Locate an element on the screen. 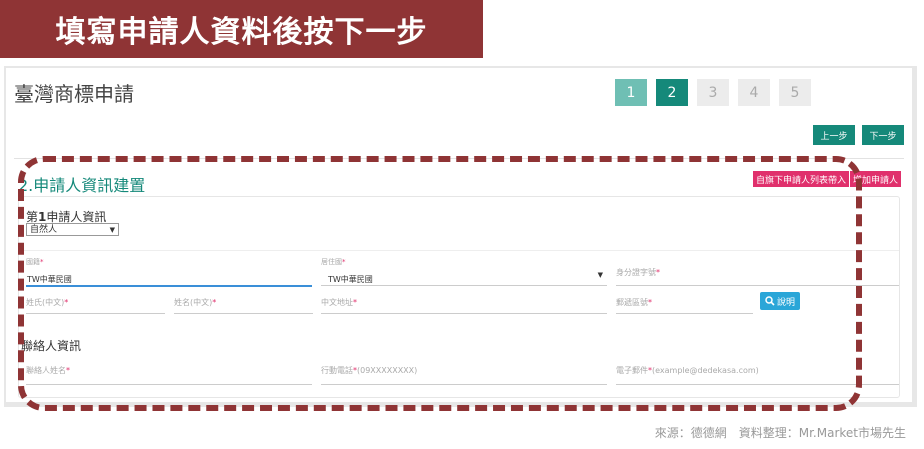 The width and height of the screenshot is (924, 449). mobile-label-text: 行動電話 is located at coordinates (337, 370).